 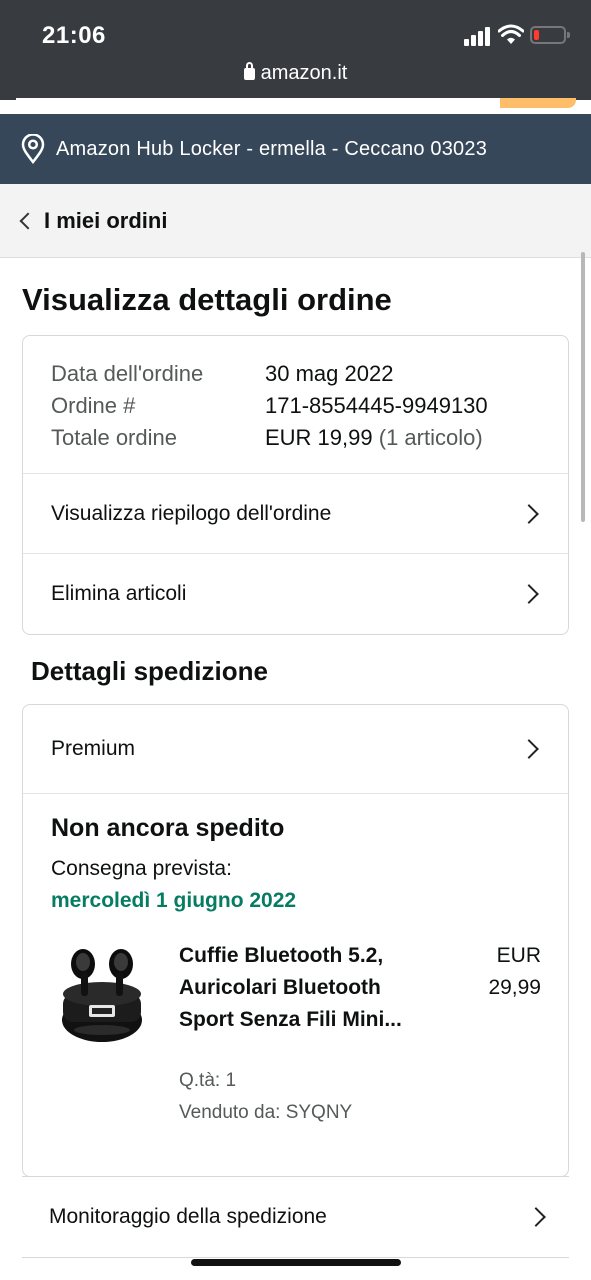 I want to click on order-number-label: Ordine #, so click(x=93, y=405).